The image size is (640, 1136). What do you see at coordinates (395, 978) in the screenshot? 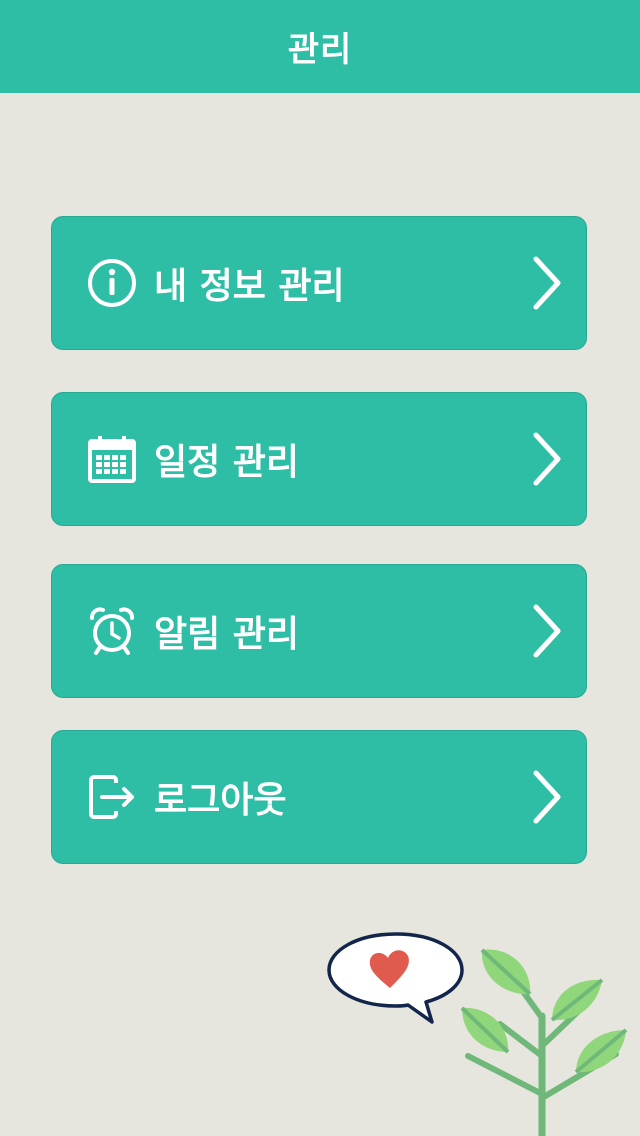
I see `heart-speech-bubble-icon` at bounding box center [395, 978].